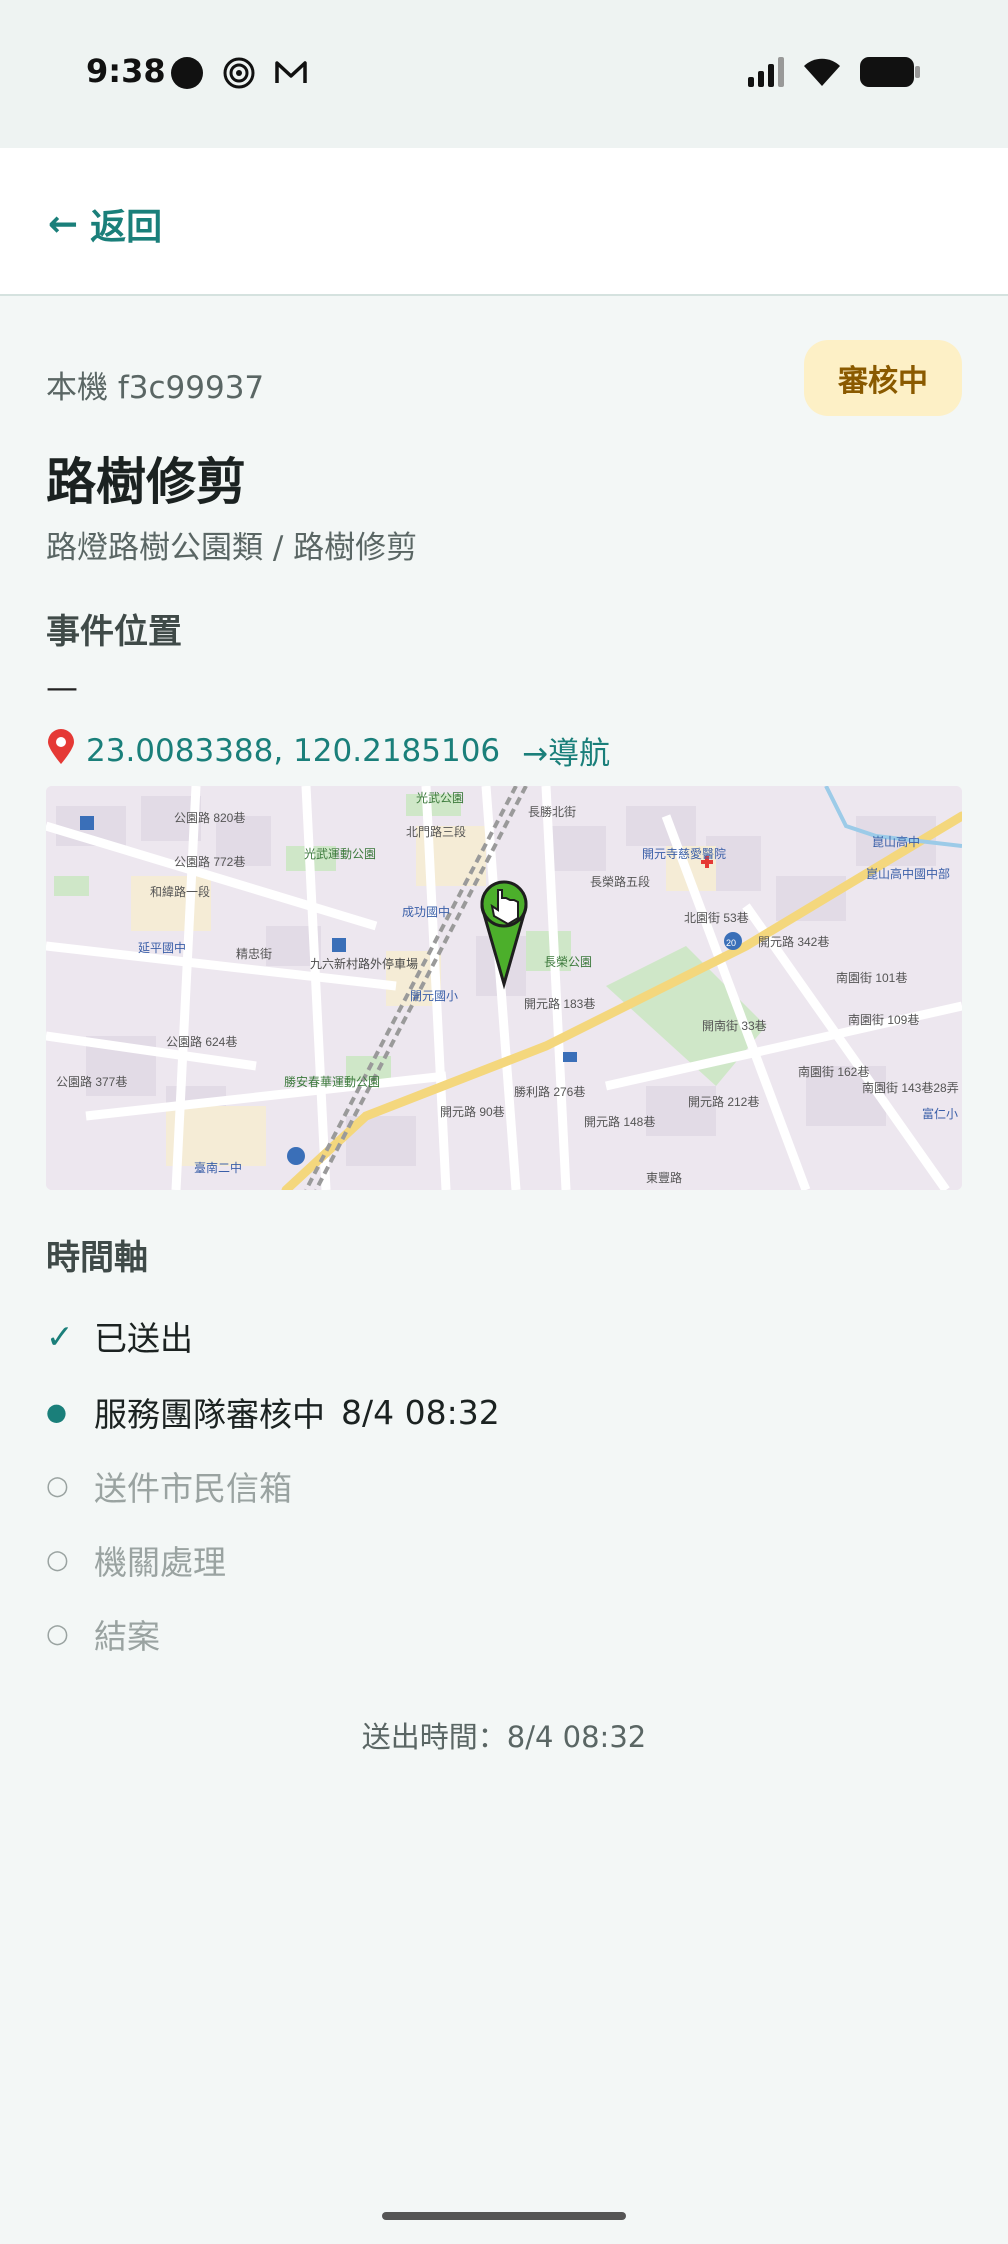 Image resolution: width=1008 pixels, height=2244 pixels. Describe the element at coordinates (364, 963) in the screenshot. I see `map-label: 九六新村路外停車場` at that location.